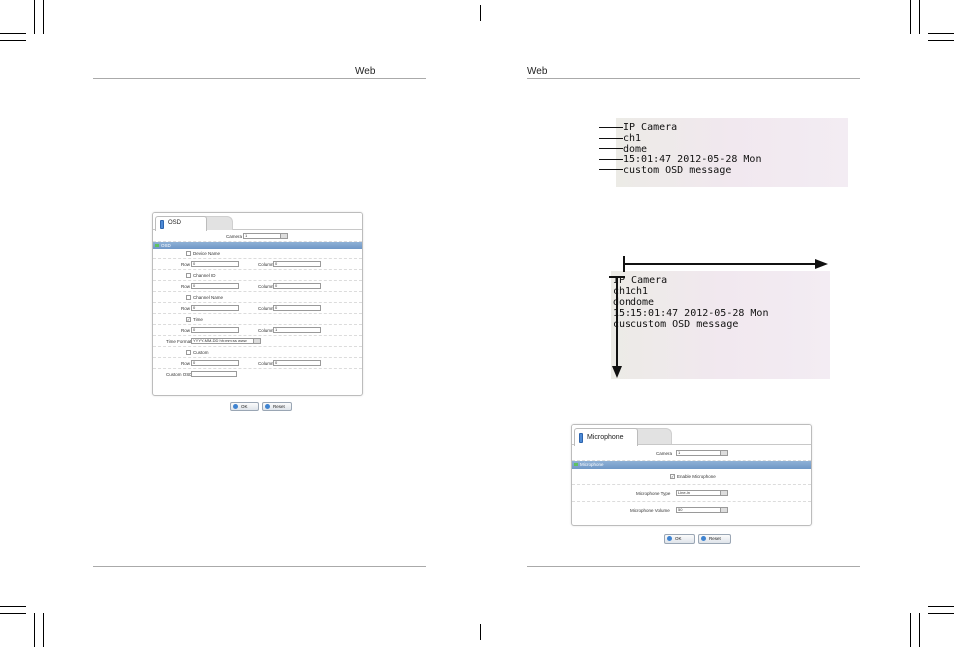 This screenshot has width=954, height=647. What do you see at coordinates (188, 319) in the screenshot?
I see `time-checkbox: ✓` at bounding box center [188, 319].